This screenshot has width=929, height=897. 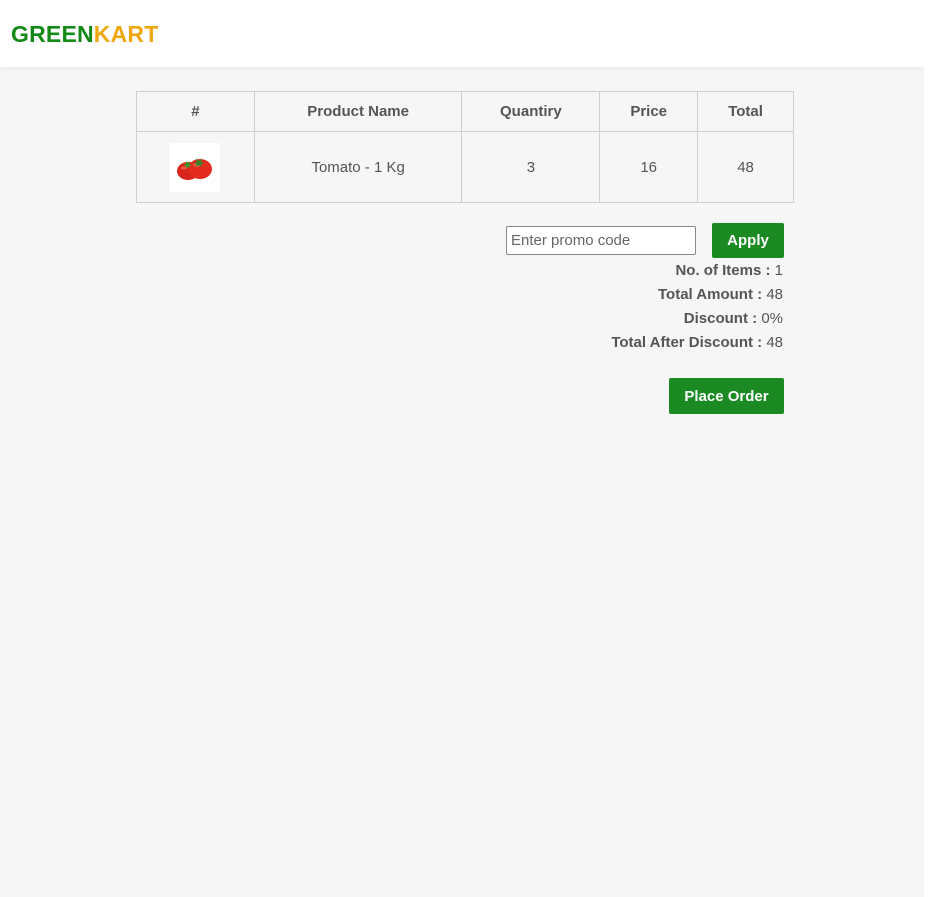 What do you see at coordinates (358, 167) in the screenshot?
I see `product-name-cell: Tomato - 1 Kg` at bounding box center [358, 167].